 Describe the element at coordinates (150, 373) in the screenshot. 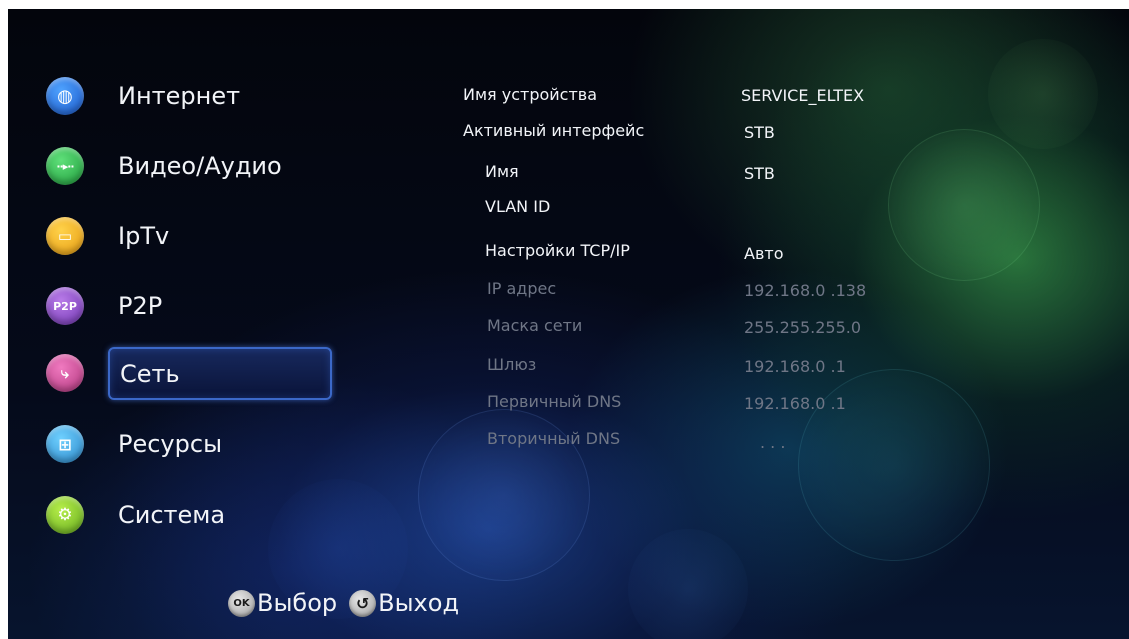

I see `menu-item-label: Сеть` at that location.